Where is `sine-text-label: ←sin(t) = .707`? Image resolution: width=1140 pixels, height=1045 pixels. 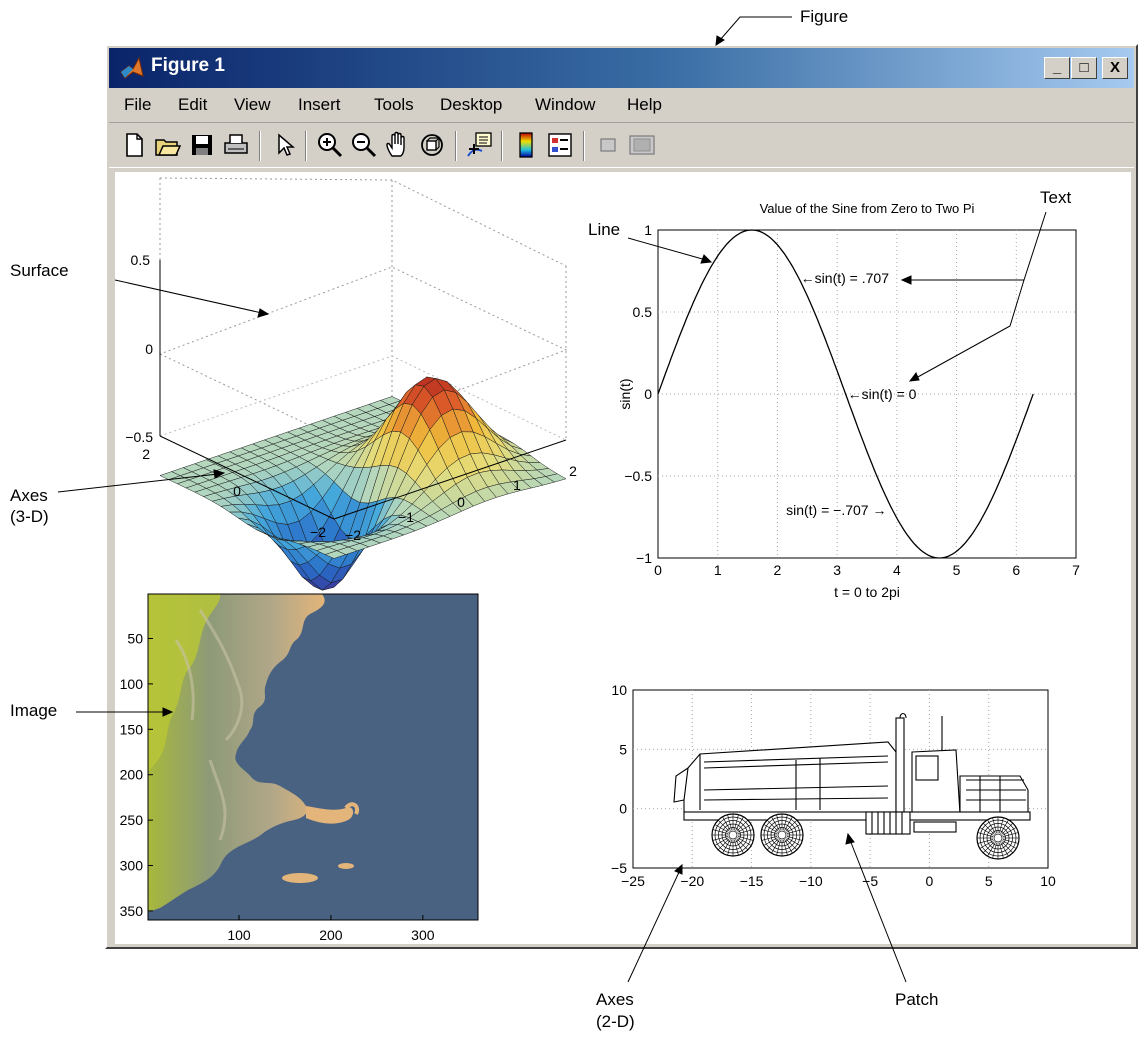
sine-text-label: ←sin(t) = .707 is located at coordinates (845, 278).